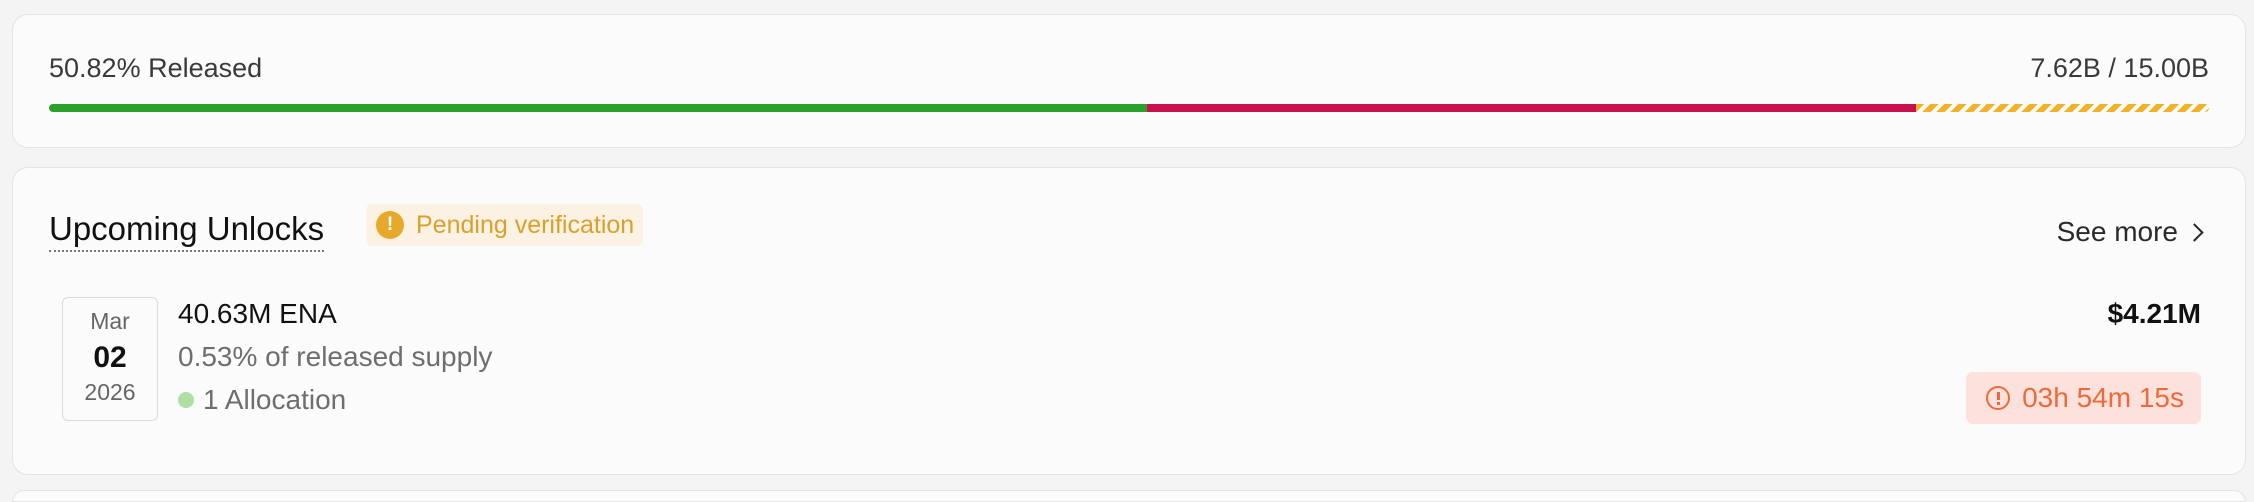 This screenshot has height=502, width=2254. I want to click on date-year: 2026, so click(110, 392).